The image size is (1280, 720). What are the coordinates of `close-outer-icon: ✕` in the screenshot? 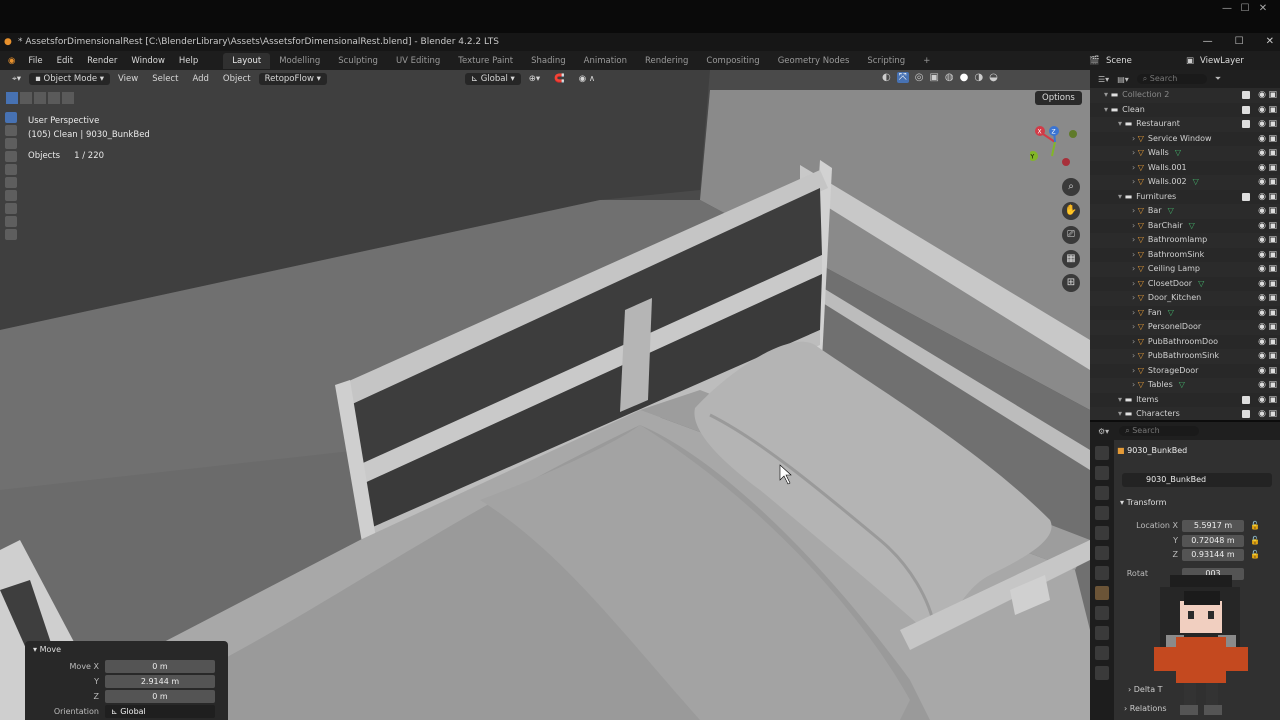 It's located at (1263, 9).